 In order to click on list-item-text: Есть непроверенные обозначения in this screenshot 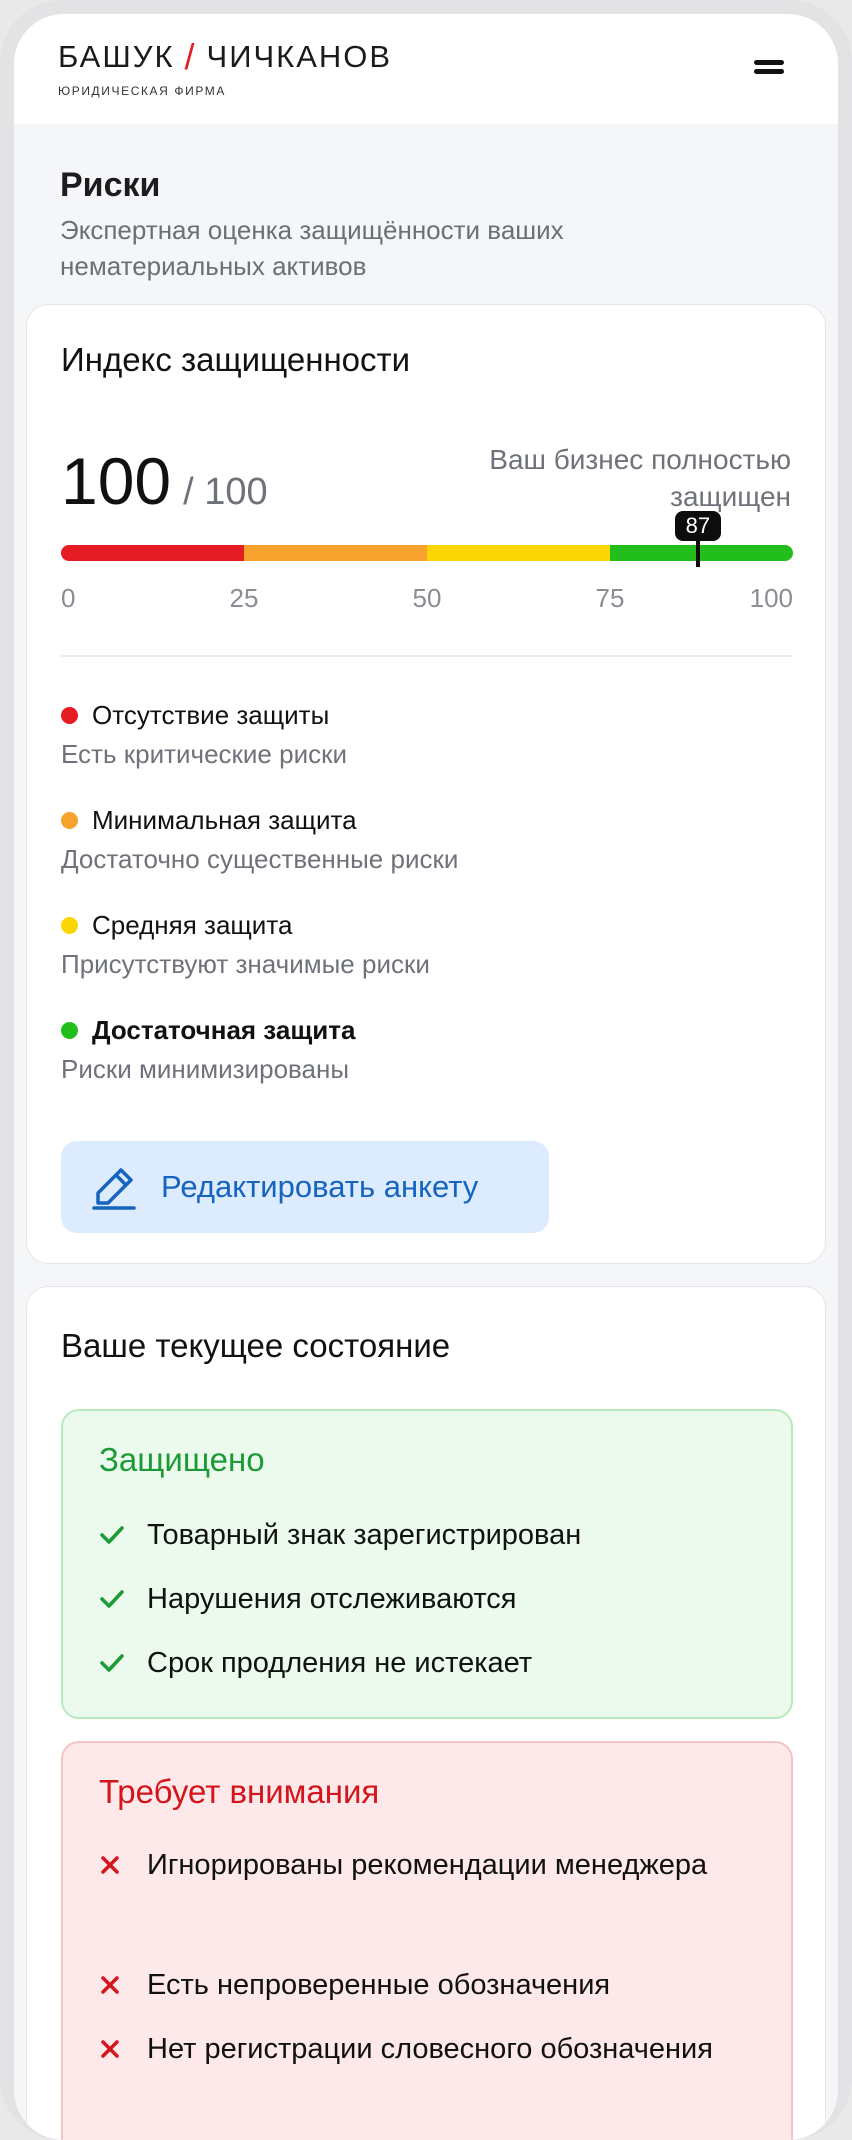, I will do `click(379, 1985)`.